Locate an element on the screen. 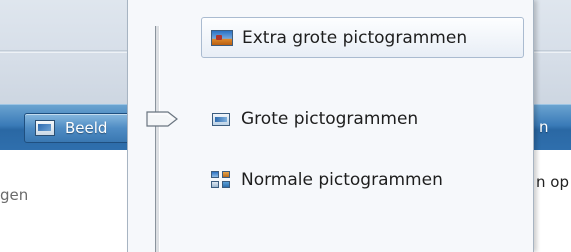 Image resolution: width=571 pixels, height=252 pixels. menu-item-label: Extra grote pictogrammen is located at coordinates (355, 37).